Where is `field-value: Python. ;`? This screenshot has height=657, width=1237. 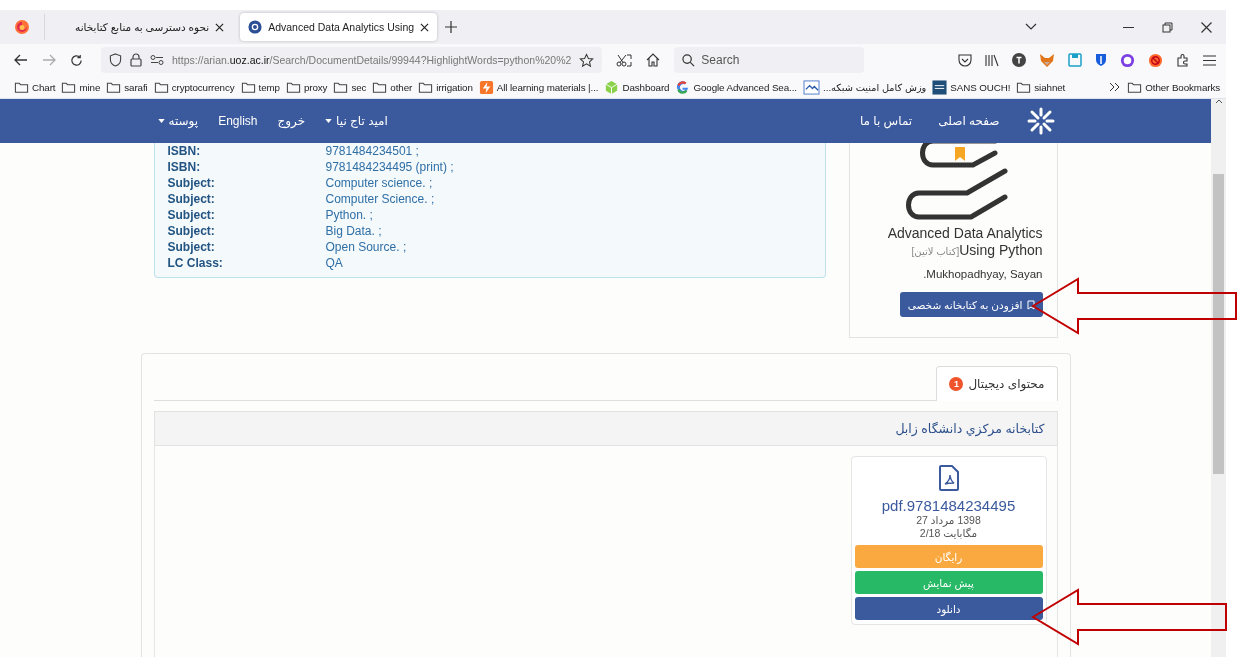
field-value: Python. ; is located at coordinates (349, 215).